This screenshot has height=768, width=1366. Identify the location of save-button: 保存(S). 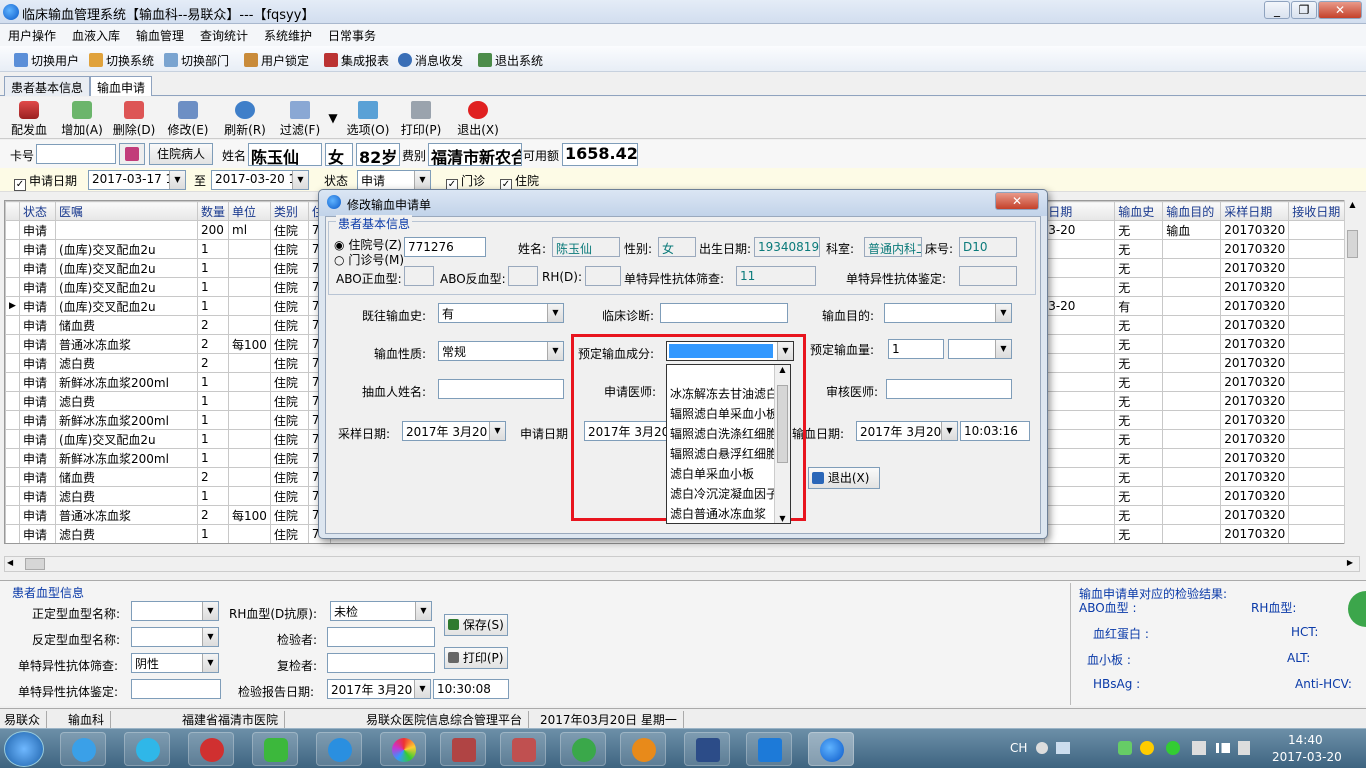
(476, 625).